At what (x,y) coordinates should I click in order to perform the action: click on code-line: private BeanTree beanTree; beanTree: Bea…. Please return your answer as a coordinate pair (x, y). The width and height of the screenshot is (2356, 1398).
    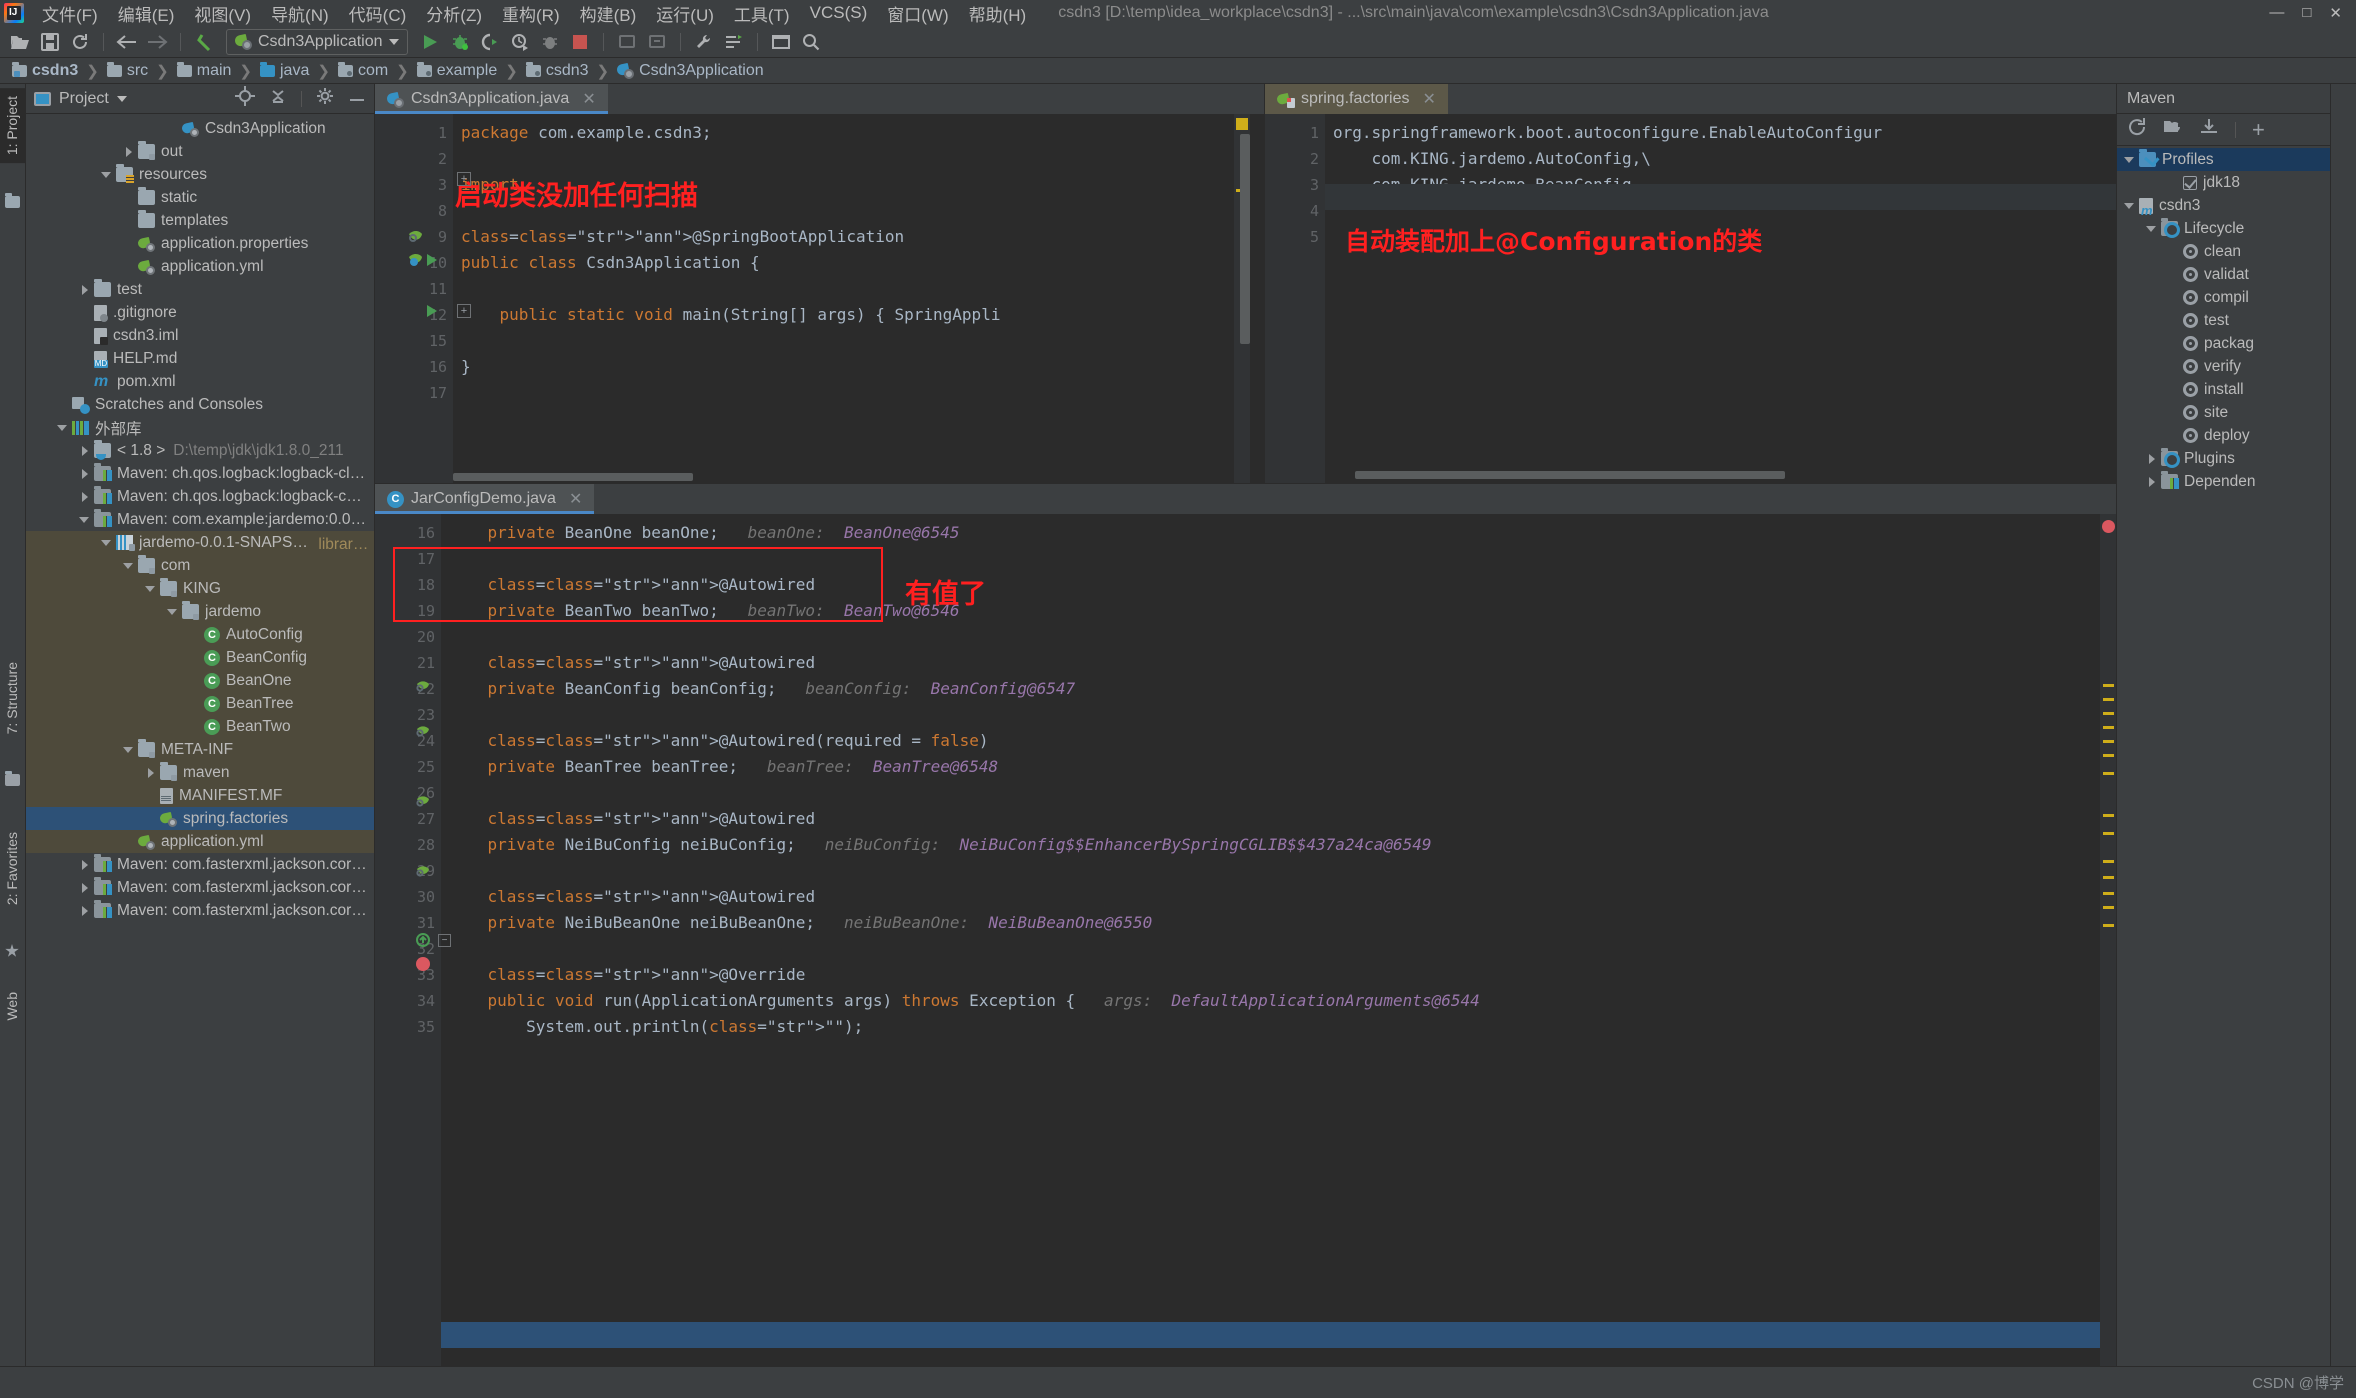
    Looking at the image, I should click on (1278, 767).